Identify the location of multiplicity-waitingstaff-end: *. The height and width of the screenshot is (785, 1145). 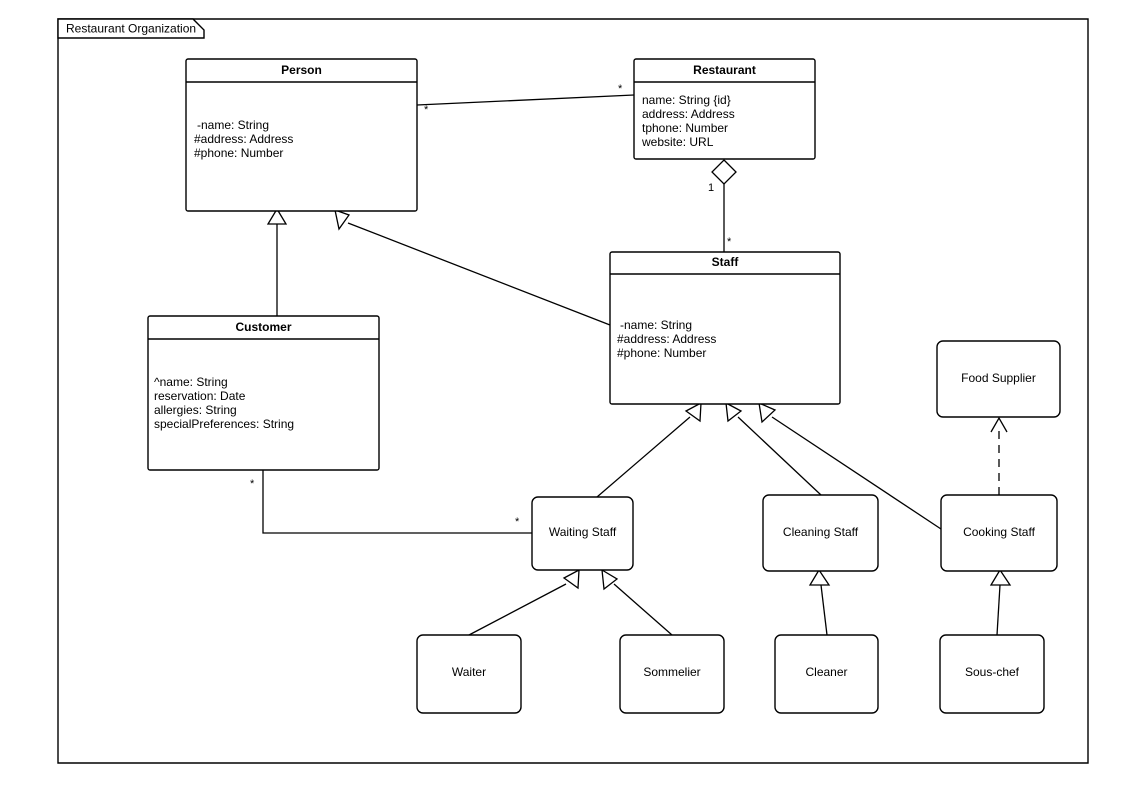
(517, 522).